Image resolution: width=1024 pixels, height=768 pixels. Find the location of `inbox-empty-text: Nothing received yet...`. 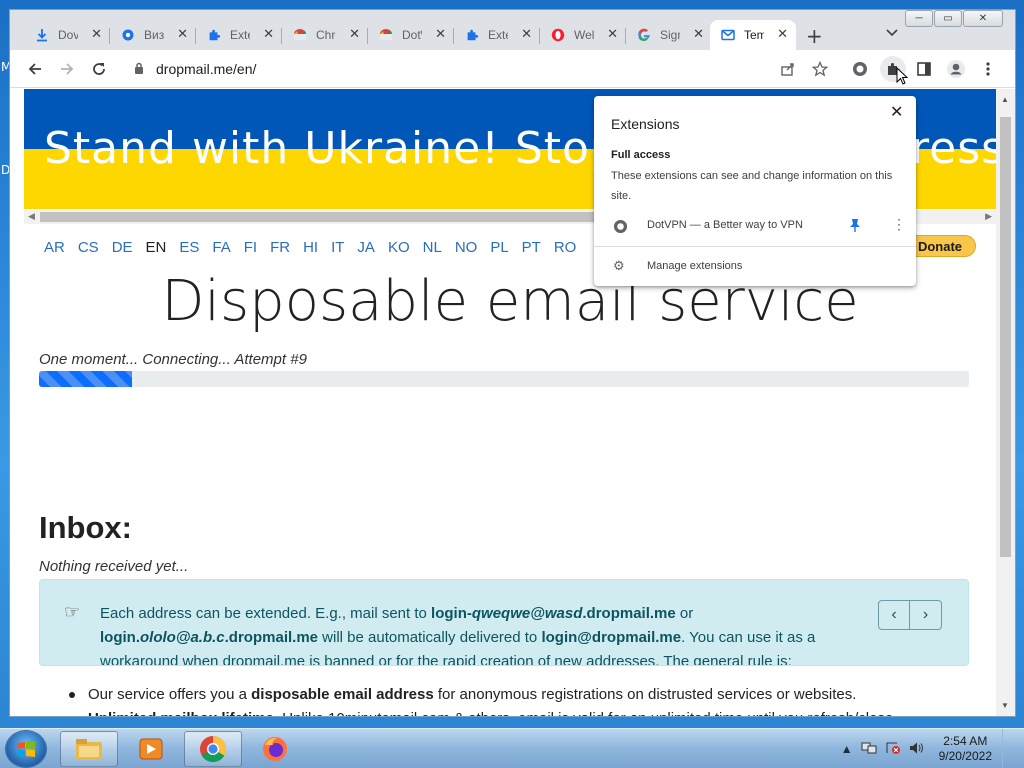

inbox-empty-text: Nothing received yet... is located at coordinates (114, 566).